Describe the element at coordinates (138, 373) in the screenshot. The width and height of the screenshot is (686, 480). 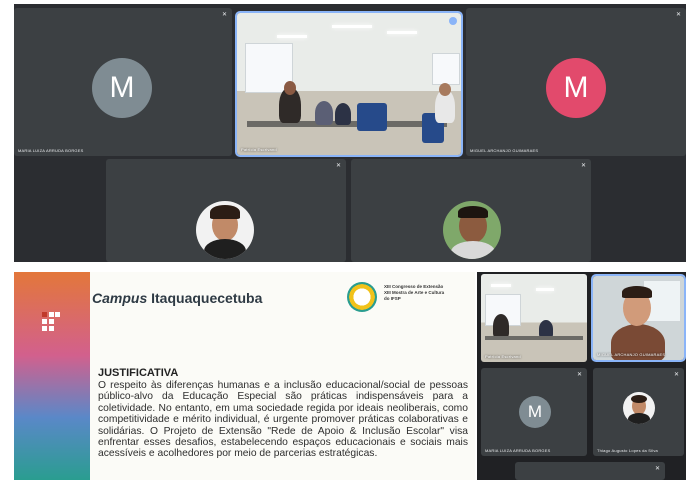
I see `slide-heading: JUSTIFICATIVA` at that location.